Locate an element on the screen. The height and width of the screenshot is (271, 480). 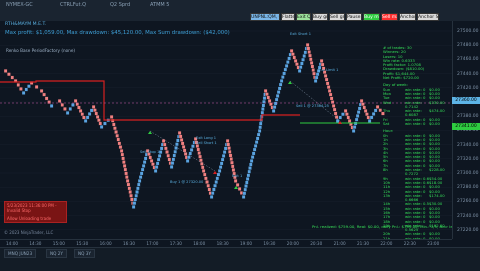
toolbar-button-flatten: Flatten is located at coordinates (288, 17).